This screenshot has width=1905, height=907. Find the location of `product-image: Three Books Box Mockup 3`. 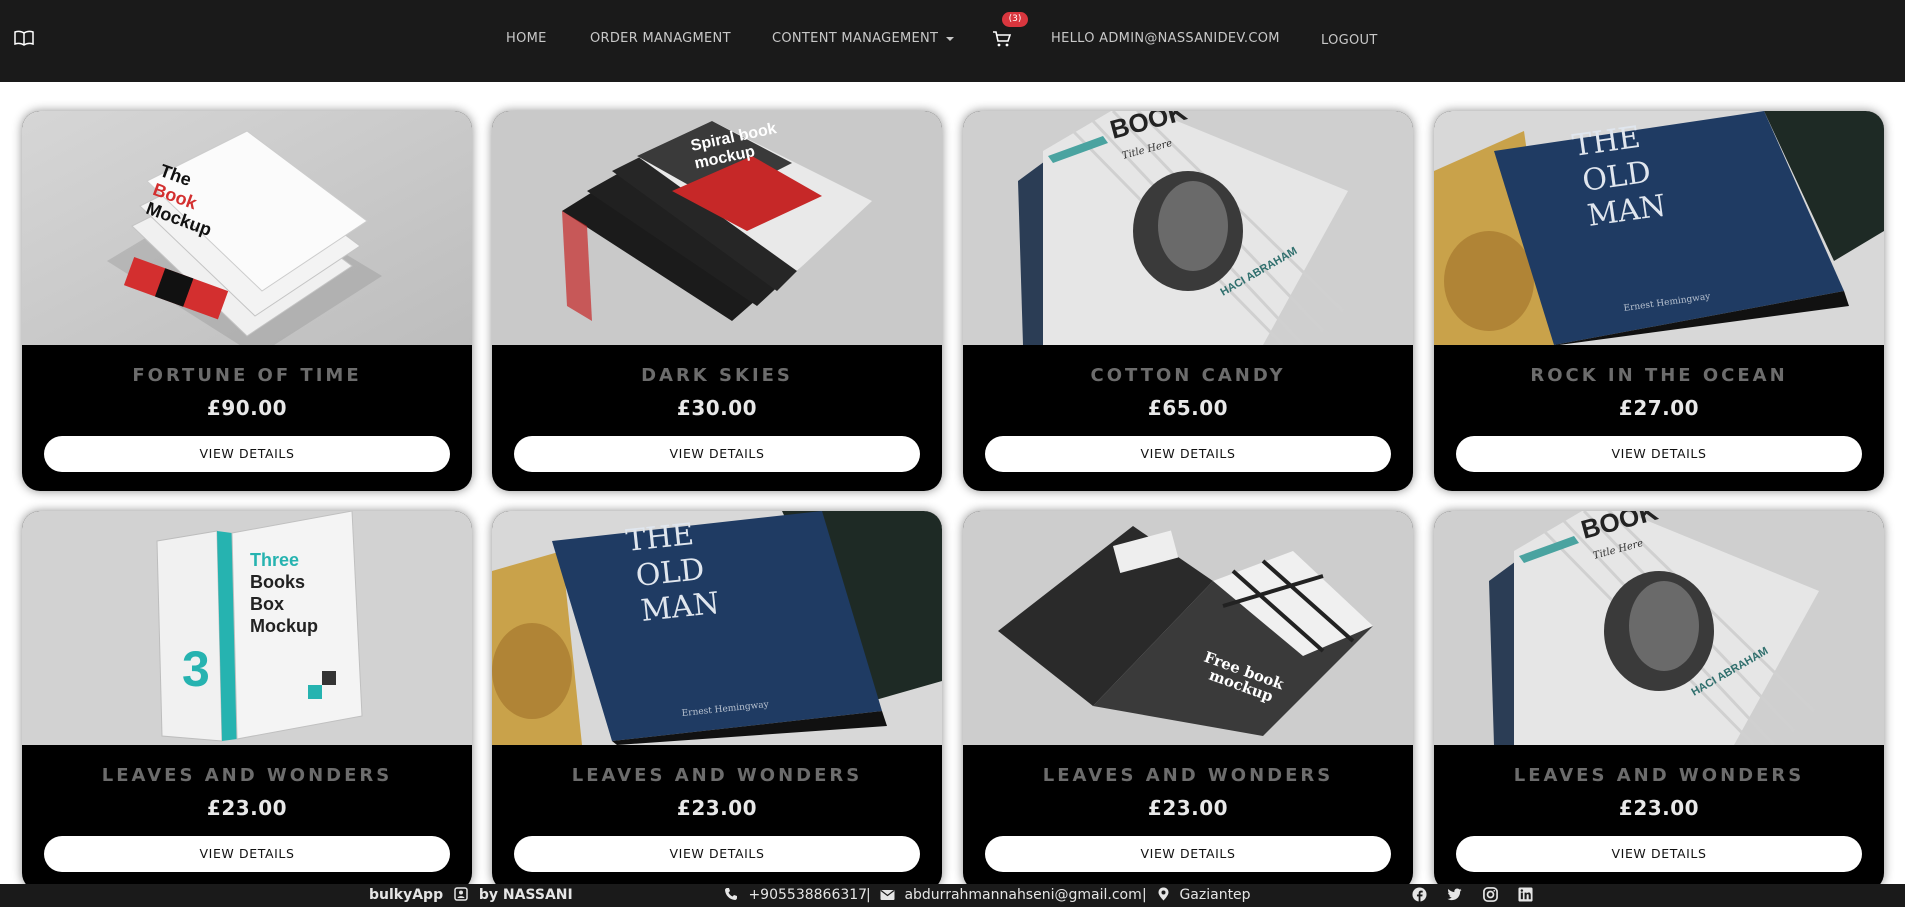

product-image: Three Books Box Mockup 3 is located at coordinates (247, 628).